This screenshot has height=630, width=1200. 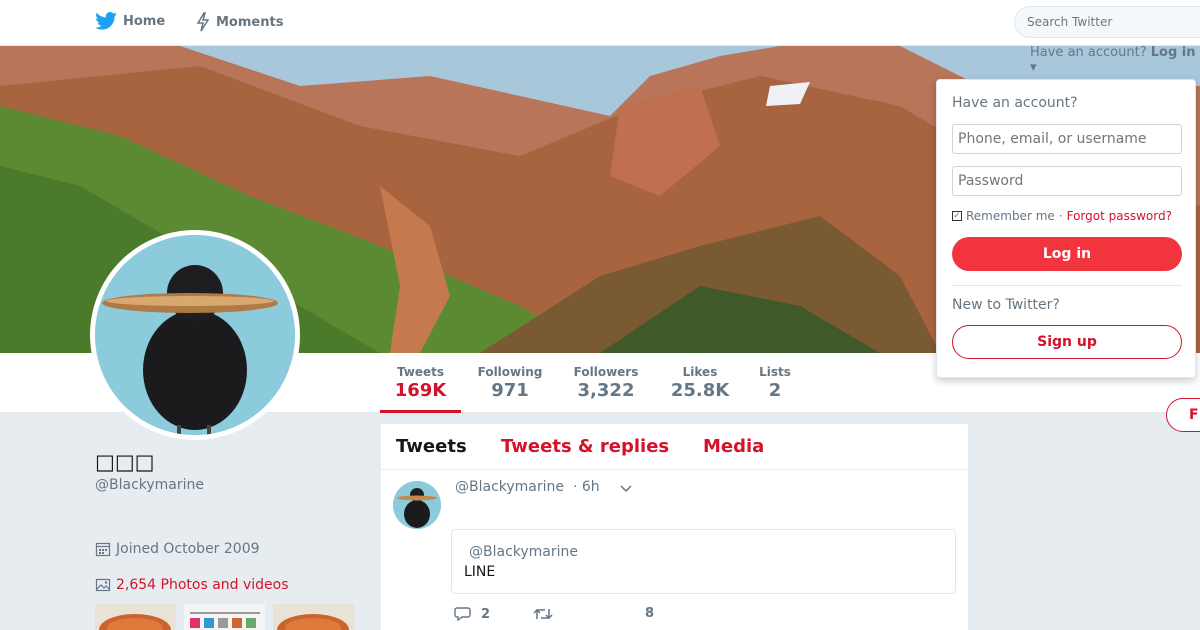 What do you see at coordinates (674, 447) in the screenshot?
I see `timeline-tabs: Tweets Tweets & replies Media` at bounding box center [674, 447].